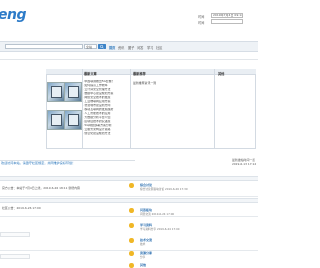  I want to click on latest-post-time: 2019-6-13 17:12, so click(244, 164).